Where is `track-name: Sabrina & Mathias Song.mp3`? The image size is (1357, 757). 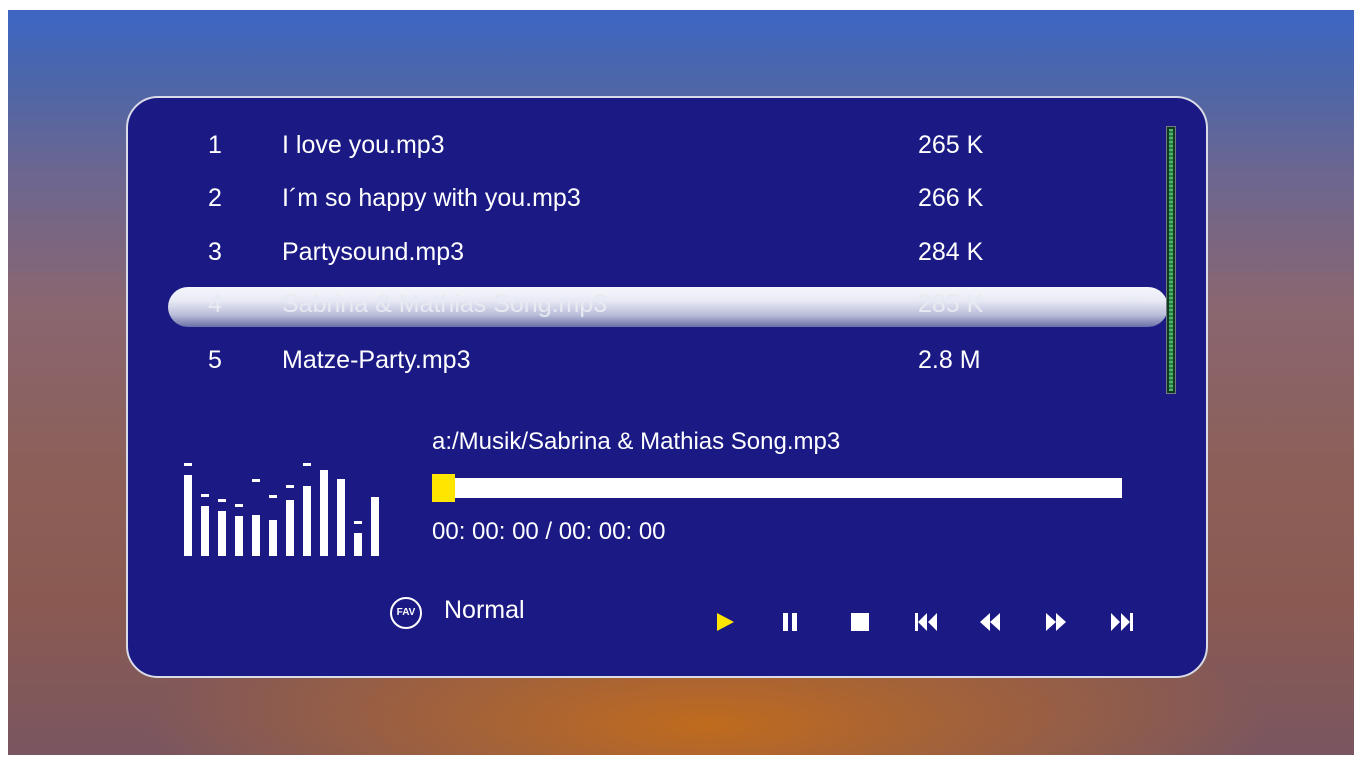
track-name: Sabrina & Mathias Song.mp3 is located at coordinates (445, 304).